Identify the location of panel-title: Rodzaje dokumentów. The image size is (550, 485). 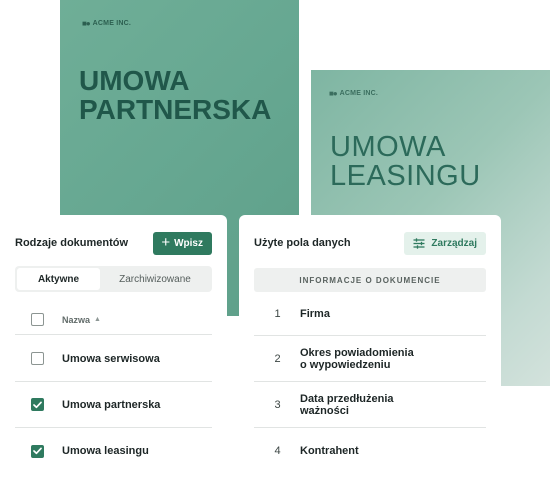
(72, 243).